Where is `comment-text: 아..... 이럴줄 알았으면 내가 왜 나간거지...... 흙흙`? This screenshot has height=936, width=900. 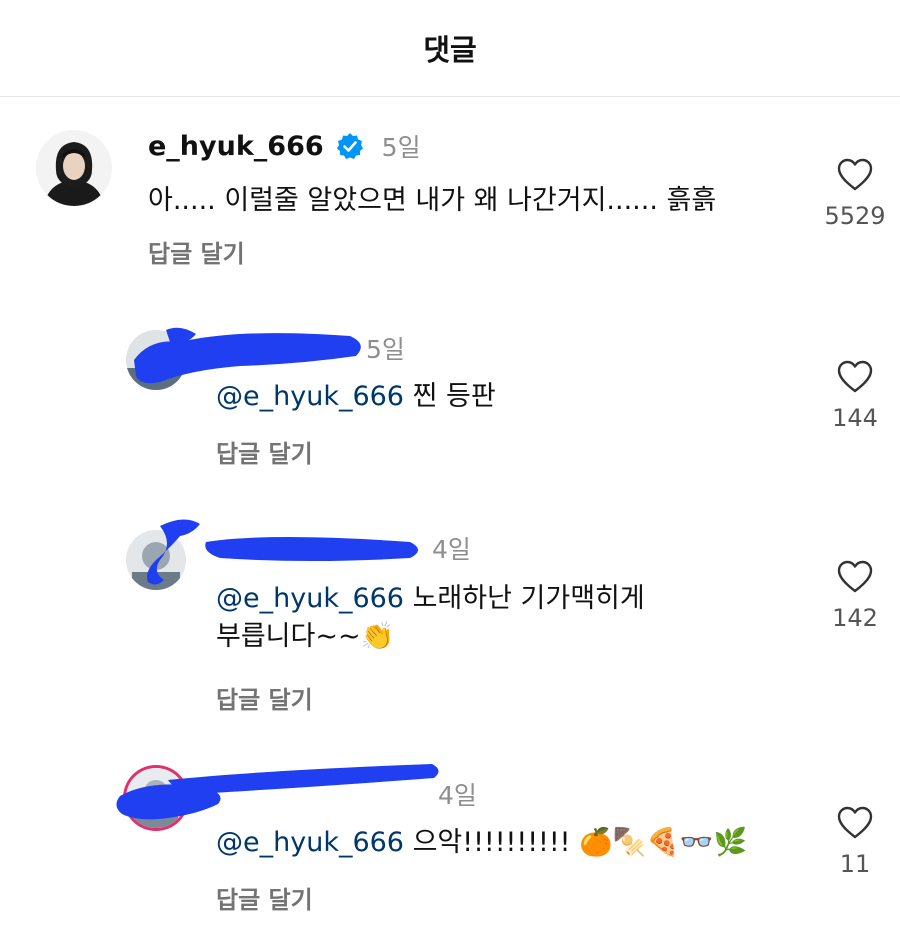
comment-text: 아..... 이럴줄 알았으면 내가 왜 나간거지...... 흙흙 is located at coordinates (432, 200).